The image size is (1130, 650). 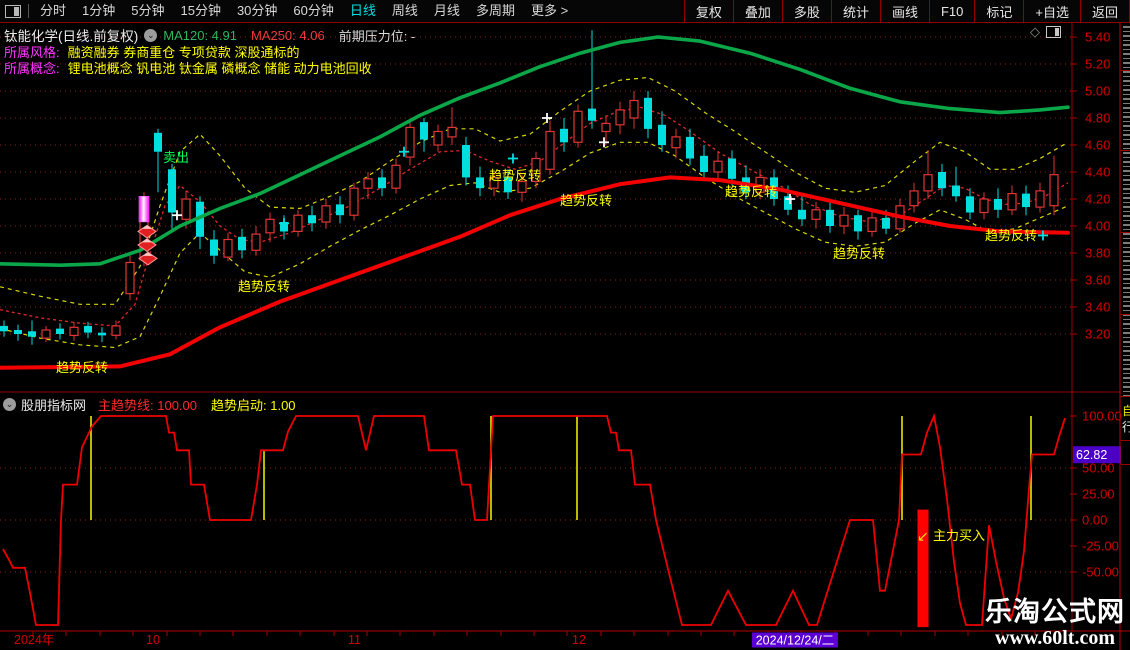 What do you see at coordinates (147, 11) in the screenshot?
I see `period-tab: 5分钟` at bounding box center [147, 11].